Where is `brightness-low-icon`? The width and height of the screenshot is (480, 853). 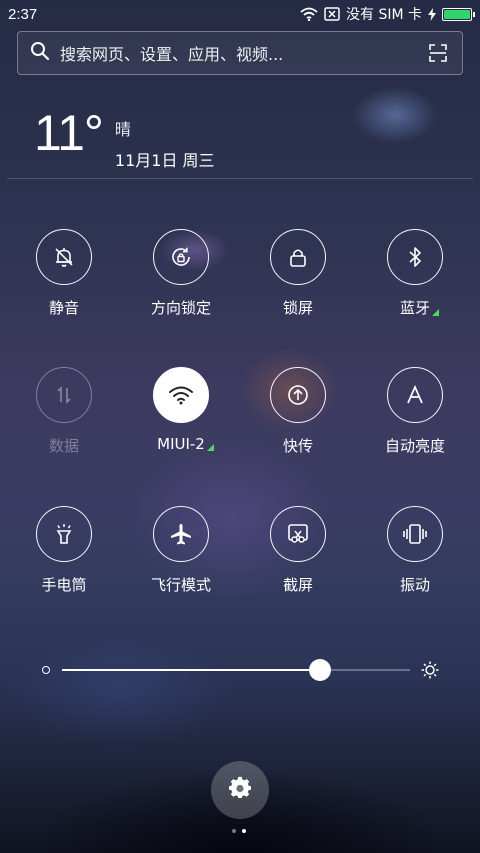
brightness-low-icon is located at coordinates (46, 670).